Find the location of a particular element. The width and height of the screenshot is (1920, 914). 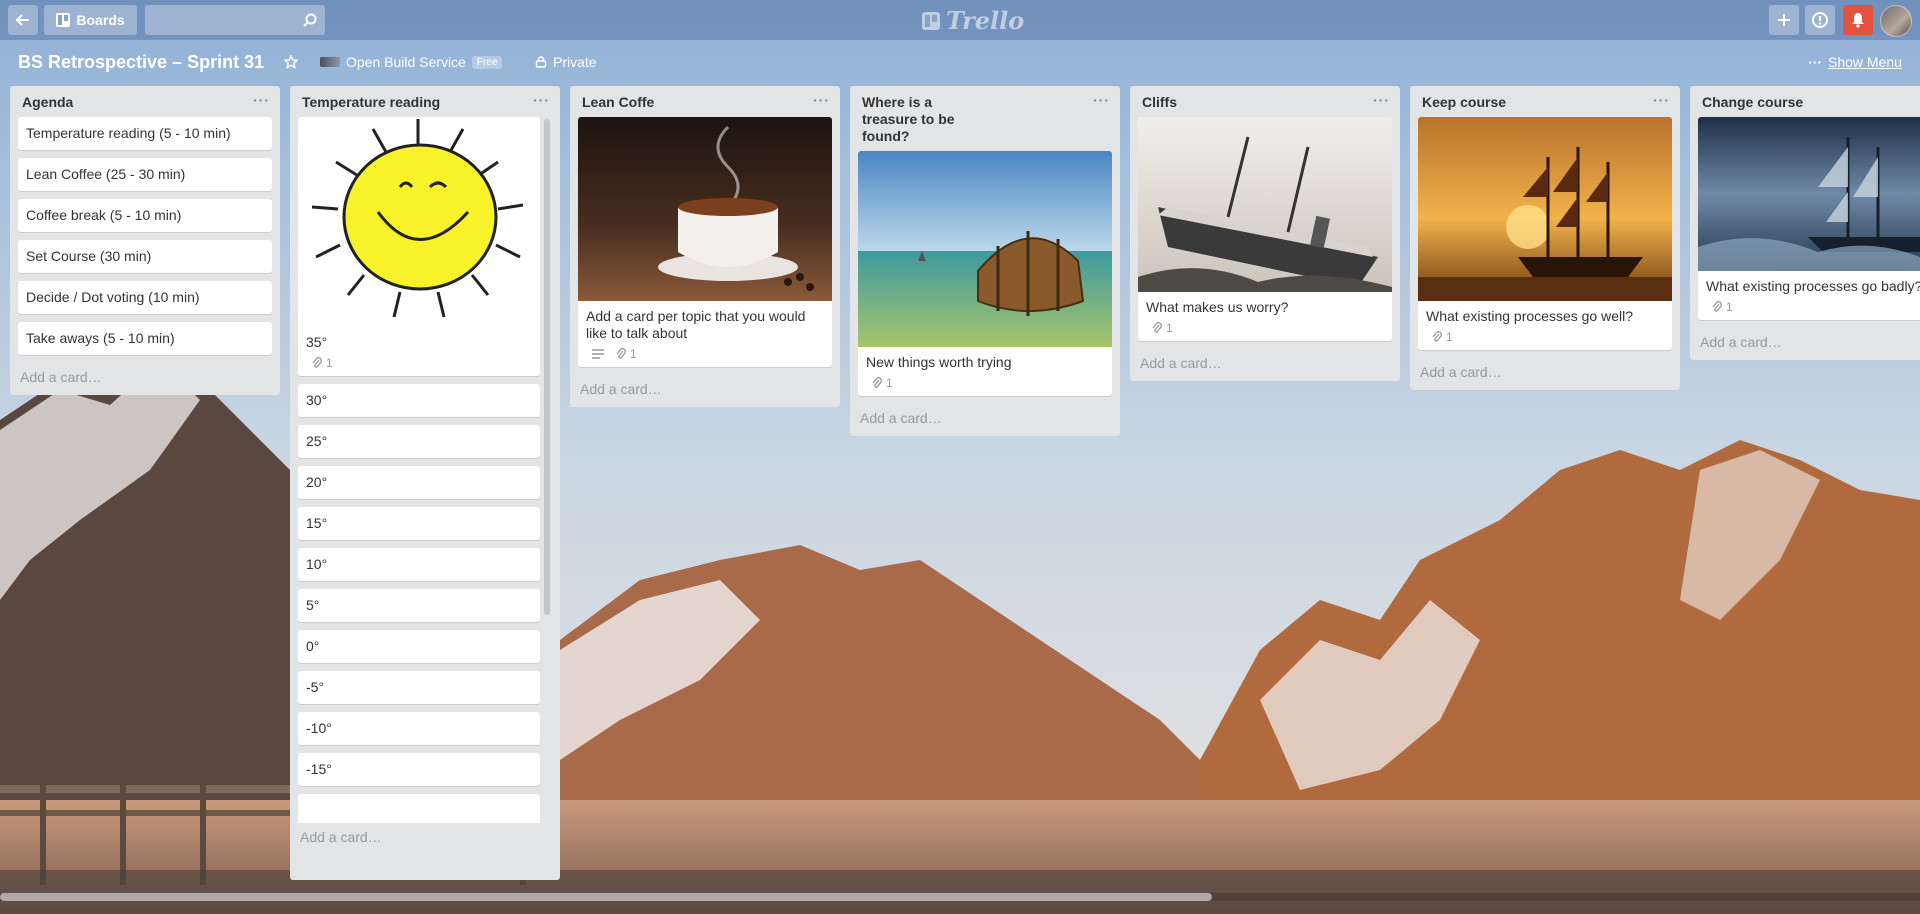

back-button is located at coordinates (23, 20).